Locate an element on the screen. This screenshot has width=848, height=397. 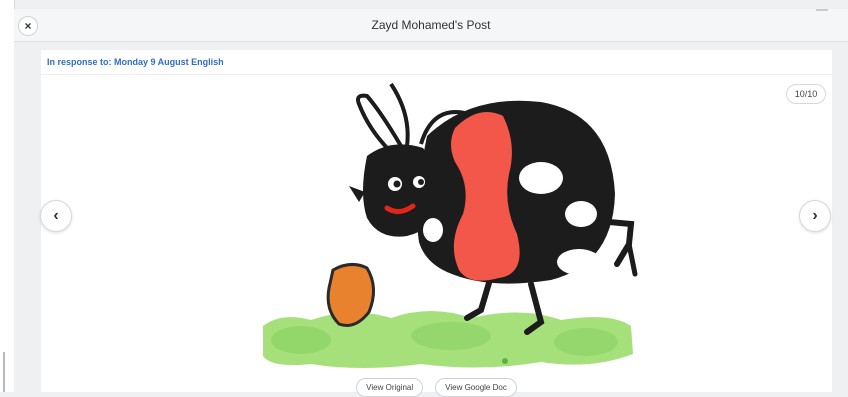
image-actions: View Original View Google Doc is located at coordinates (436, 387).